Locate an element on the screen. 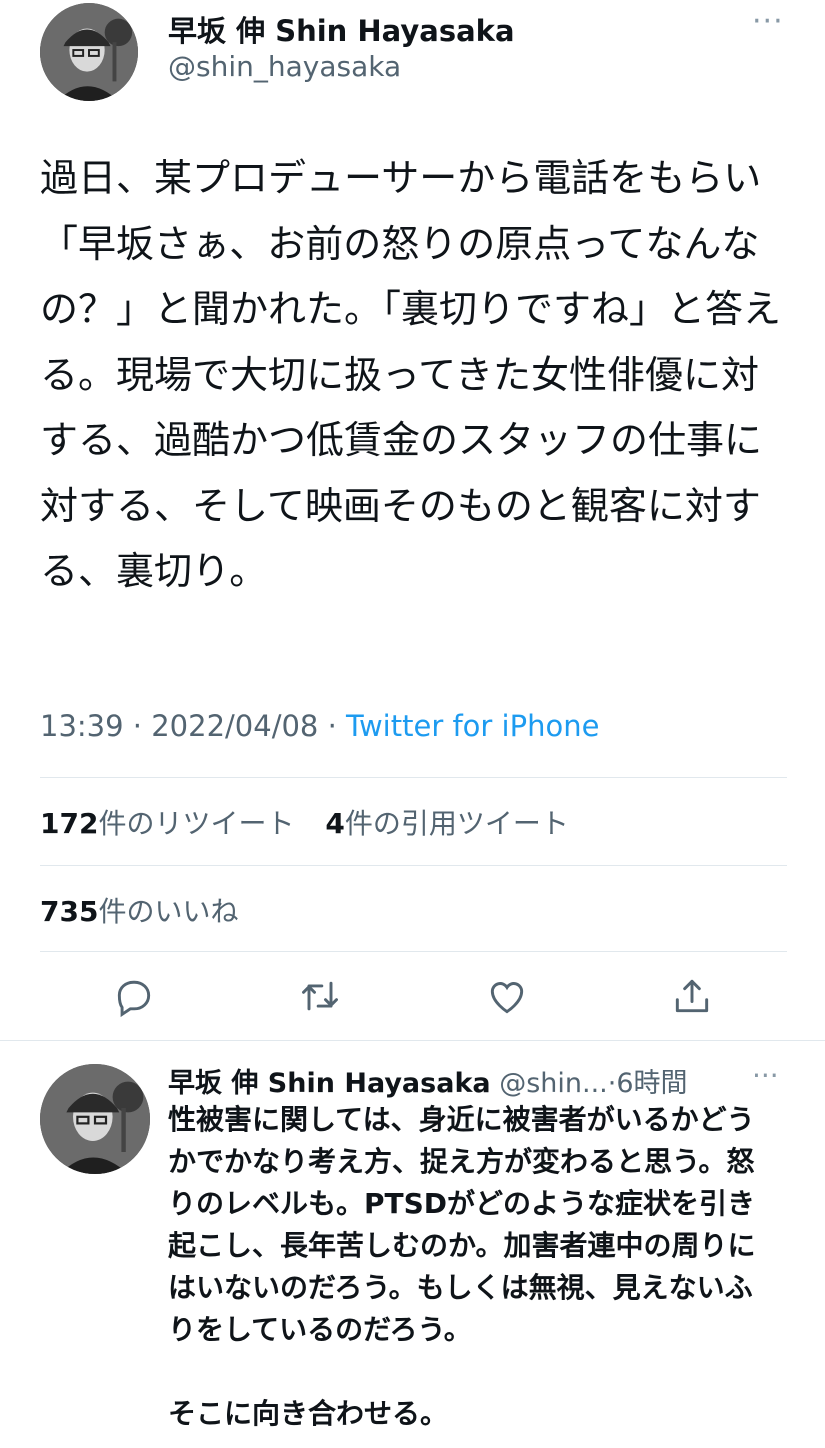  retweets-label: 件のリツイート is located at coordinates (196, 823).